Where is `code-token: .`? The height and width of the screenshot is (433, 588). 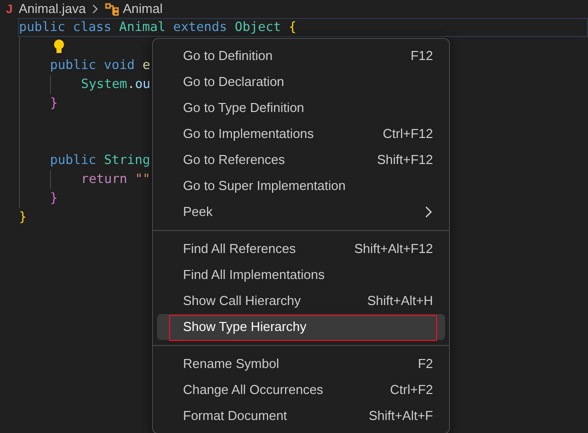
code-token: . is located at coordinates (131, 85).